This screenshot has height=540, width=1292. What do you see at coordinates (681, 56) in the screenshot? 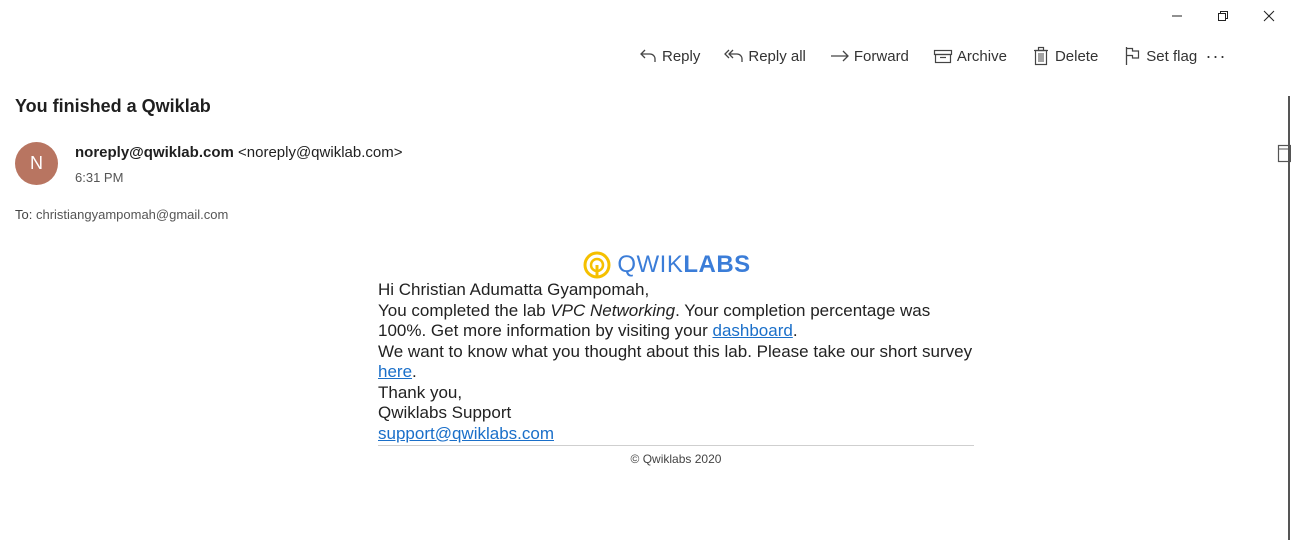
I see `reply-label: Reply` at bounding box center [681, 56].